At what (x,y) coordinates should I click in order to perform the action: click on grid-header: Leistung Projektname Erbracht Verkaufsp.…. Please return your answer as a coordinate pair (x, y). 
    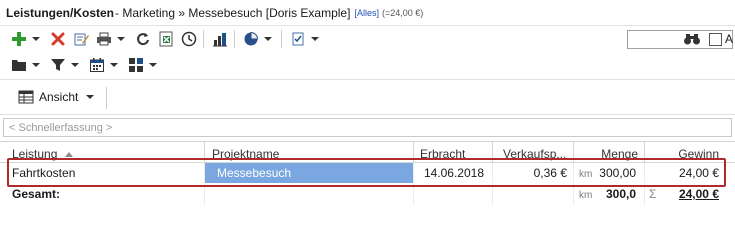
    Looking at the image, I should click on (367, 152).